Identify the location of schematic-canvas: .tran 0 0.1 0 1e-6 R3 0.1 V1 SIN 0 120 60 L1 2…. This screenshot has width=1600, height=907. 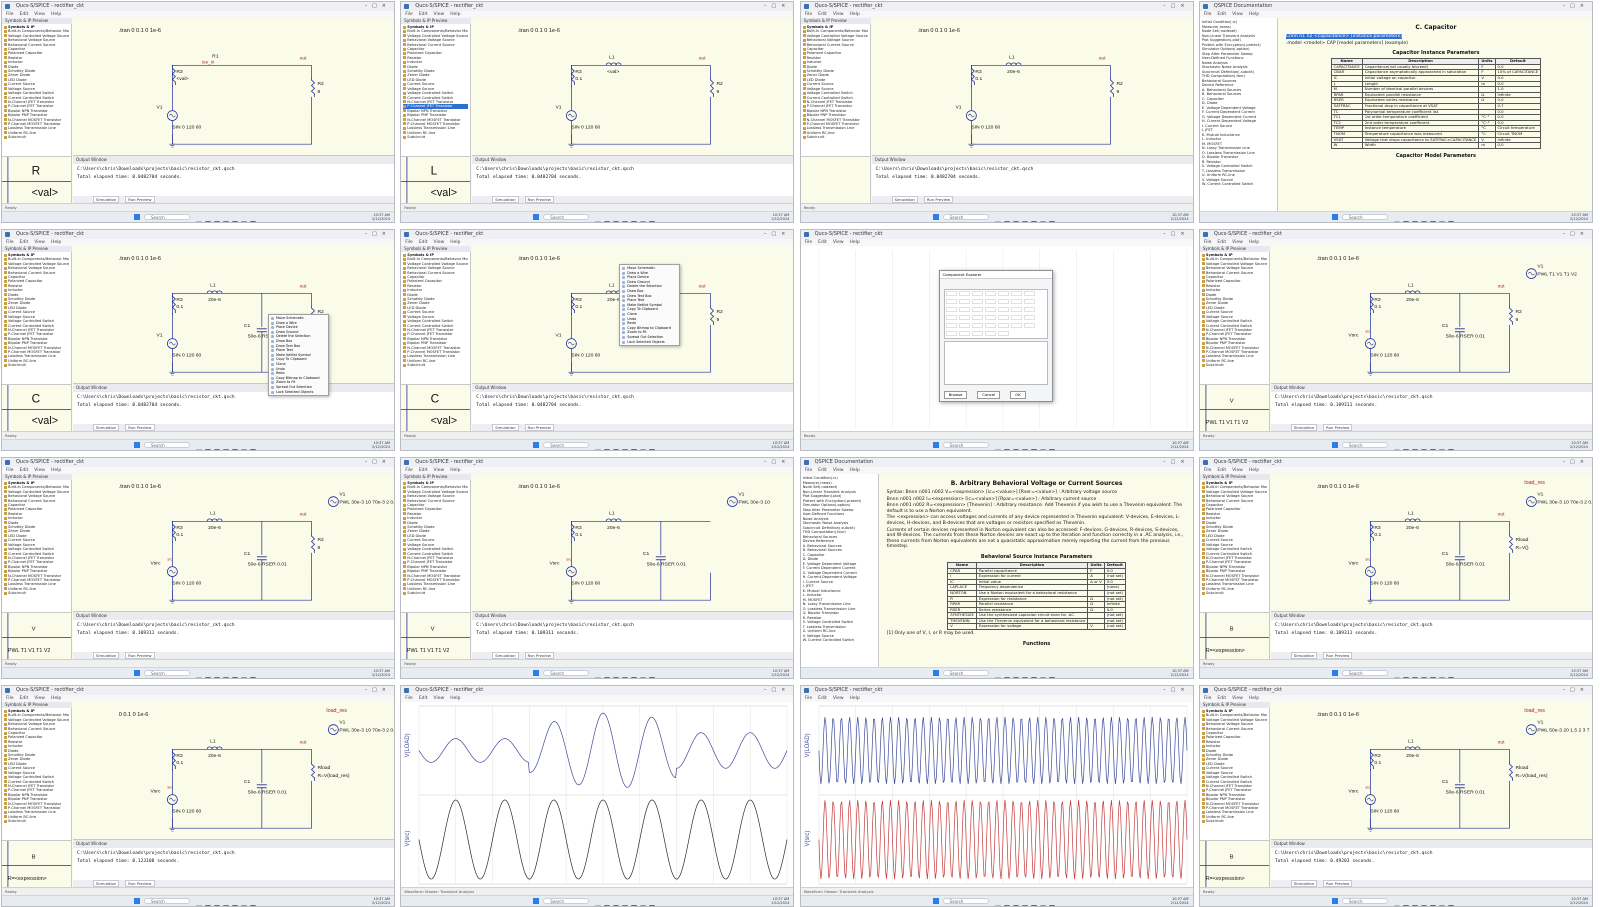
(233, 315).